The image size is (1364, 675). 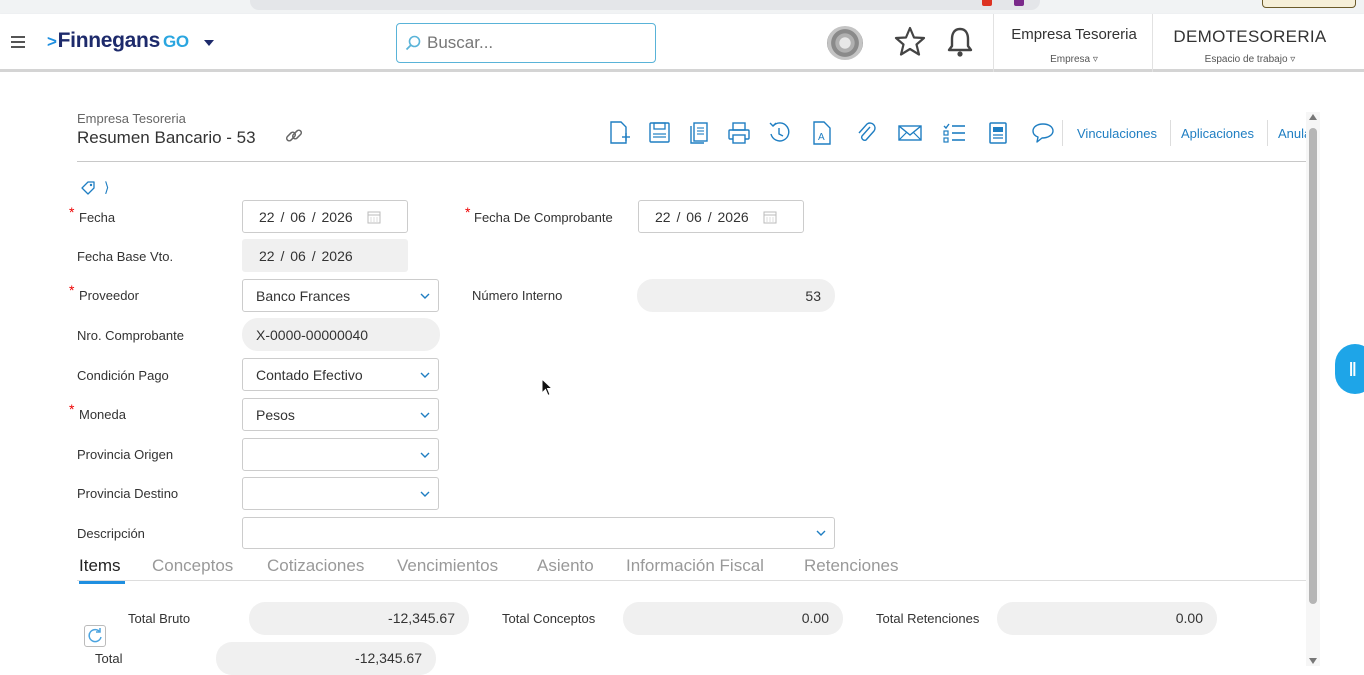 I want to click on fecha-base-vto-date-value: 22 / 06 / 2026, so click(x=306, y=256).